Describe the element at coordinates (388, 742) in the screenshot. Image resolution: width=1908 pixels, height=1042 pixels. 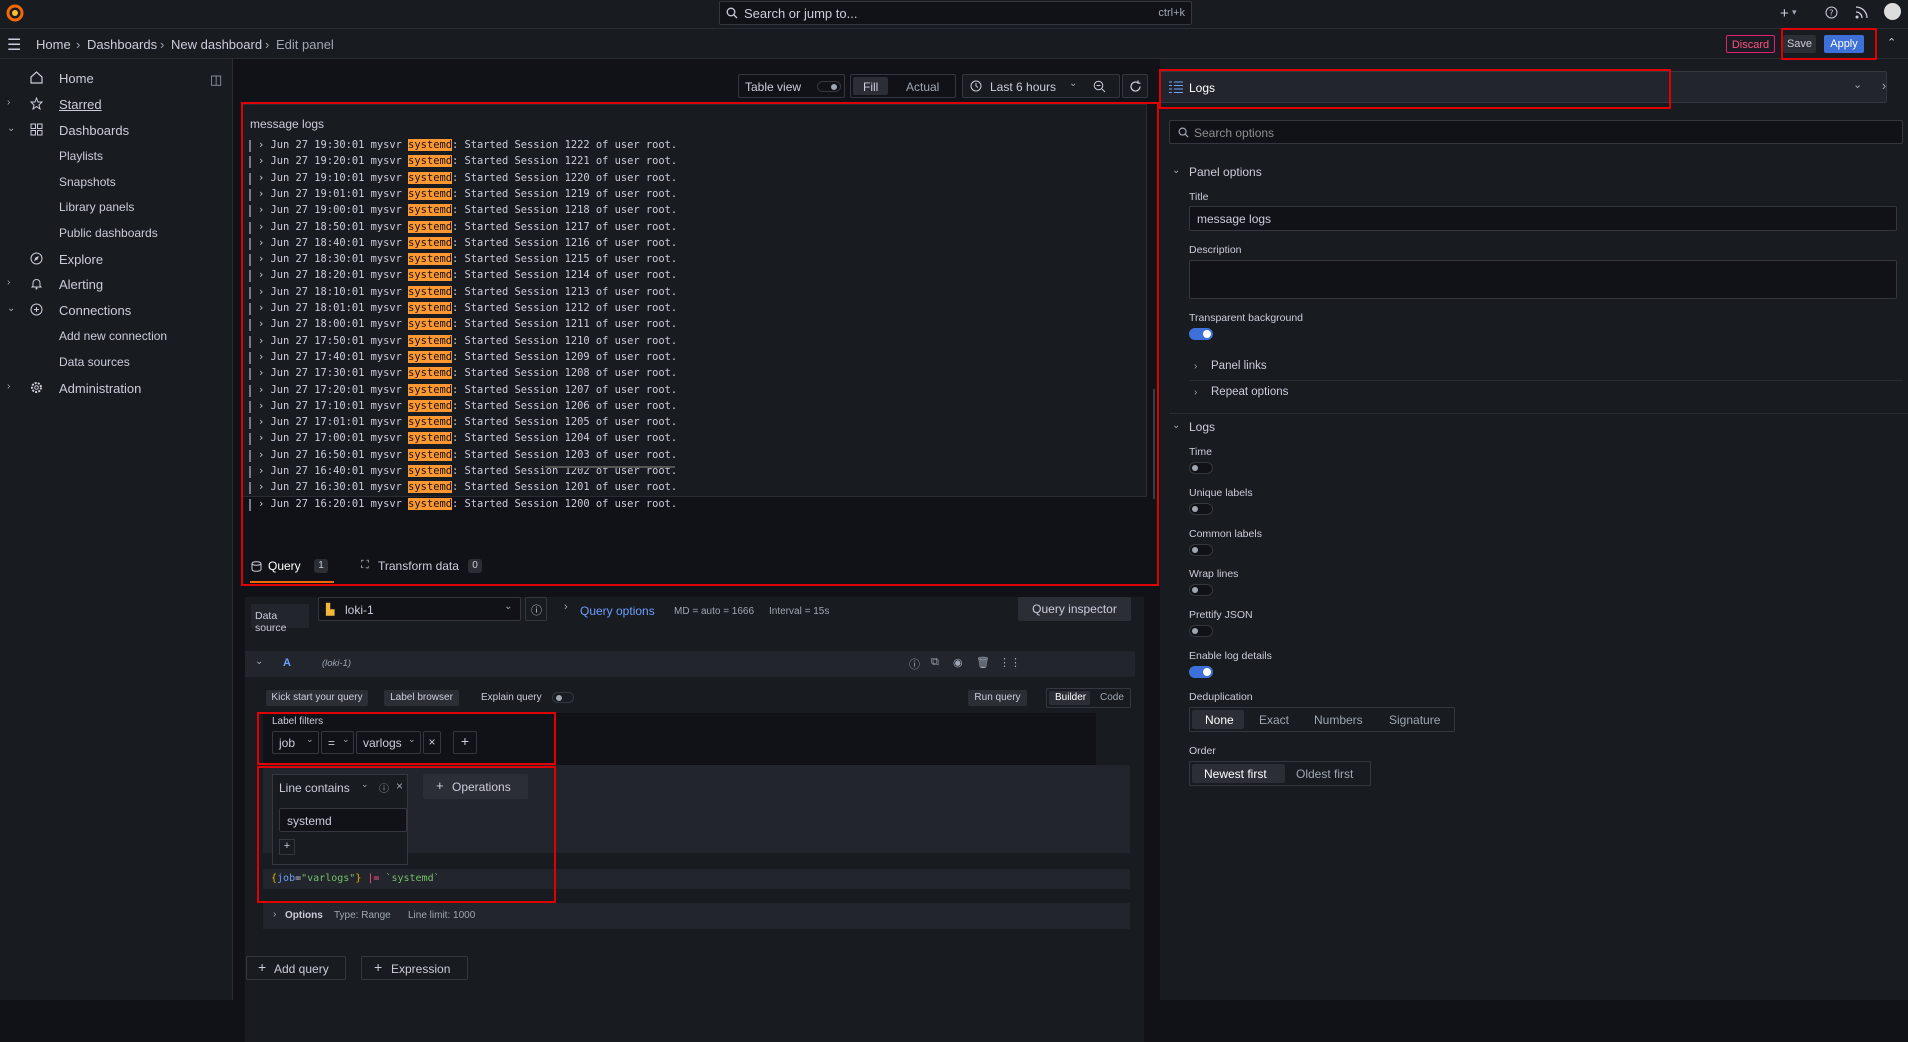
I see `filter-value-select: varlogs ⌄` at that location.